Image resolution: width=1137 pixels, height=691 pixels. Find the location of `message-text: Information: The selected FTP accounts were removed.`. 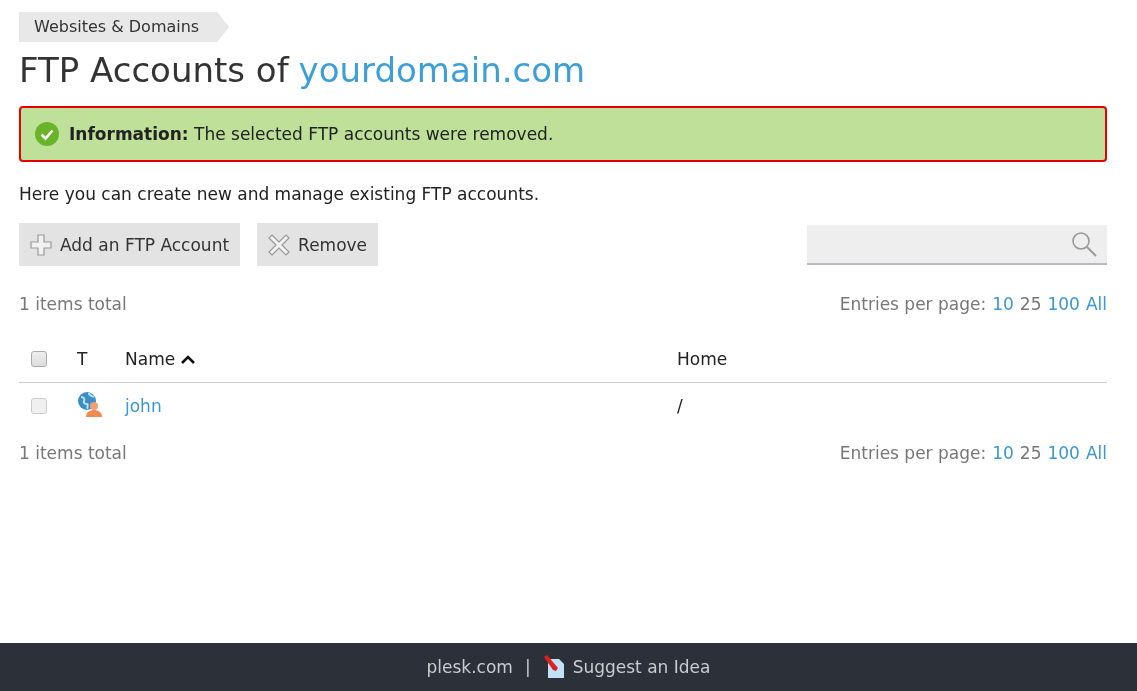

message-text: Information: The selected FTP accounts were removed. is located at coordinates (311, 134).